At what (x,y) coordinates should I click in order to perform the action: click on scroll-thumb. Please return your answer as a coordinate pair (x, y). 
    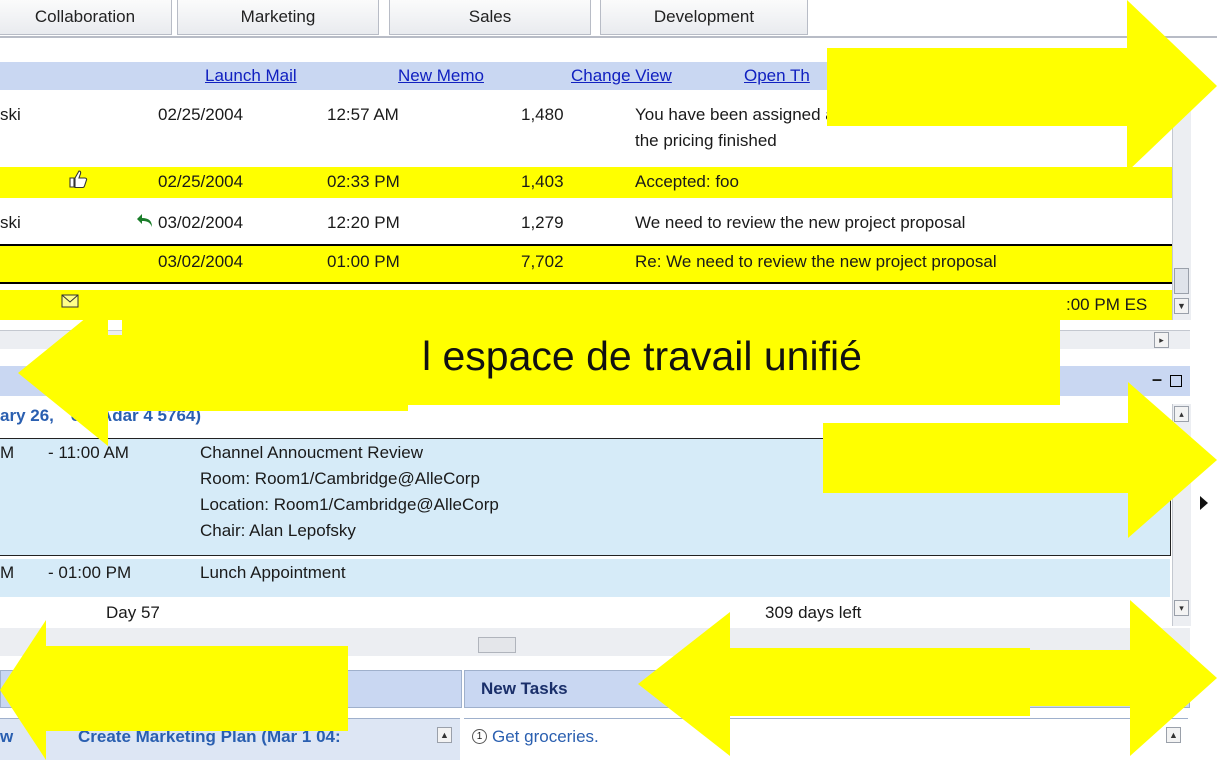
    Looking at the image, I should click on (1181, 281).